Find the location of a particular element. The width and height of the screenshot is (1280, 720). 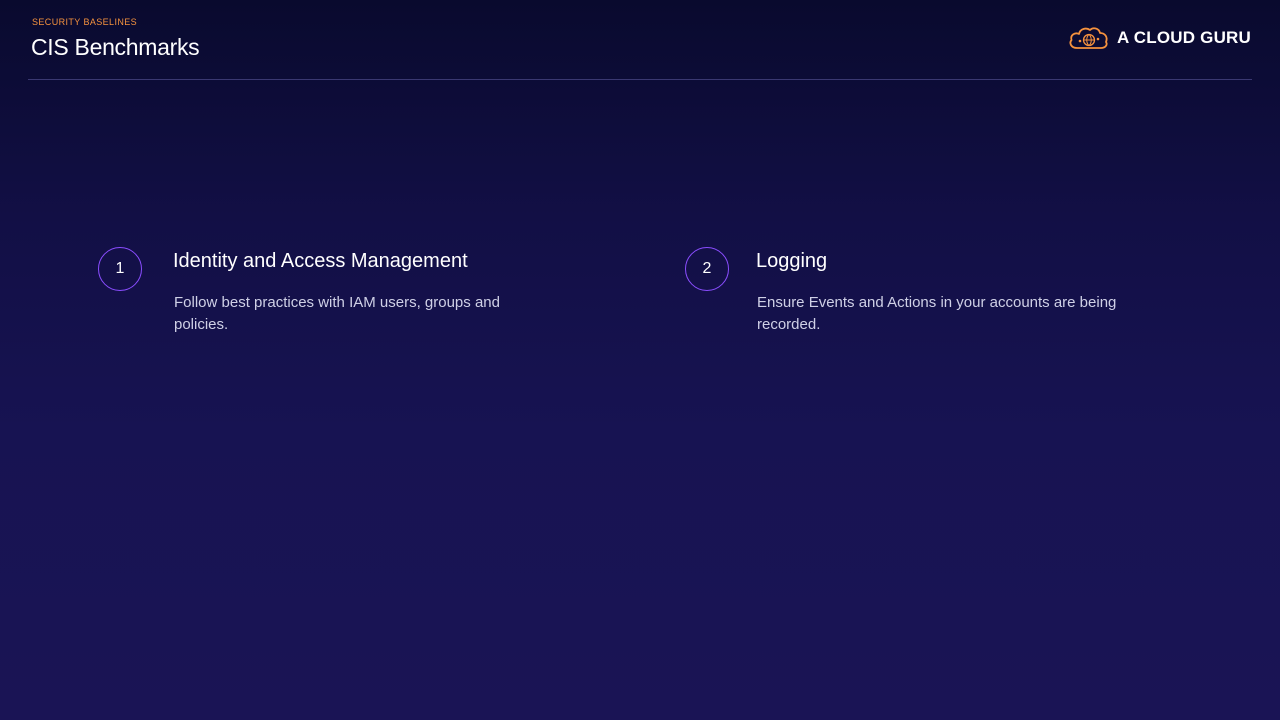

brand-logo: A CLOUD GURU is located at coordinates (1159, 38).